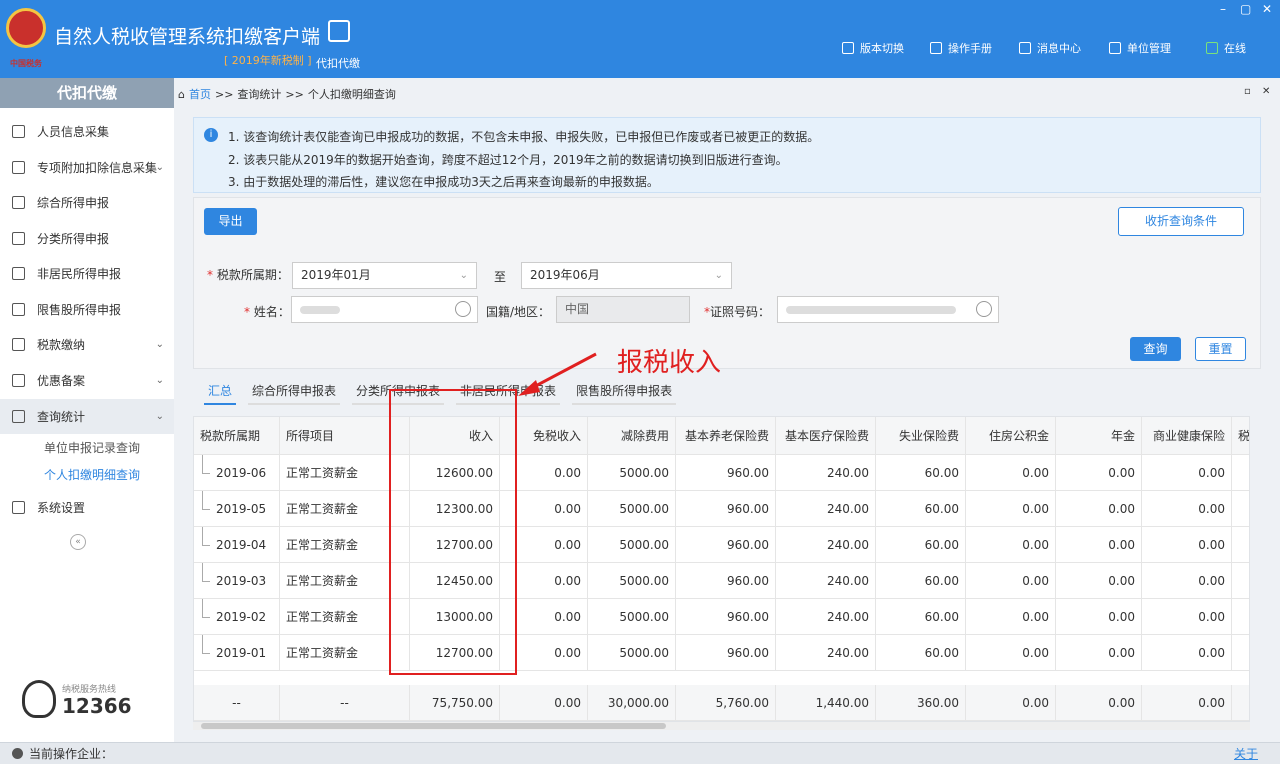 This screenshot has width=1280, height=764. I want to click on manual-icon, so click(936, 48).